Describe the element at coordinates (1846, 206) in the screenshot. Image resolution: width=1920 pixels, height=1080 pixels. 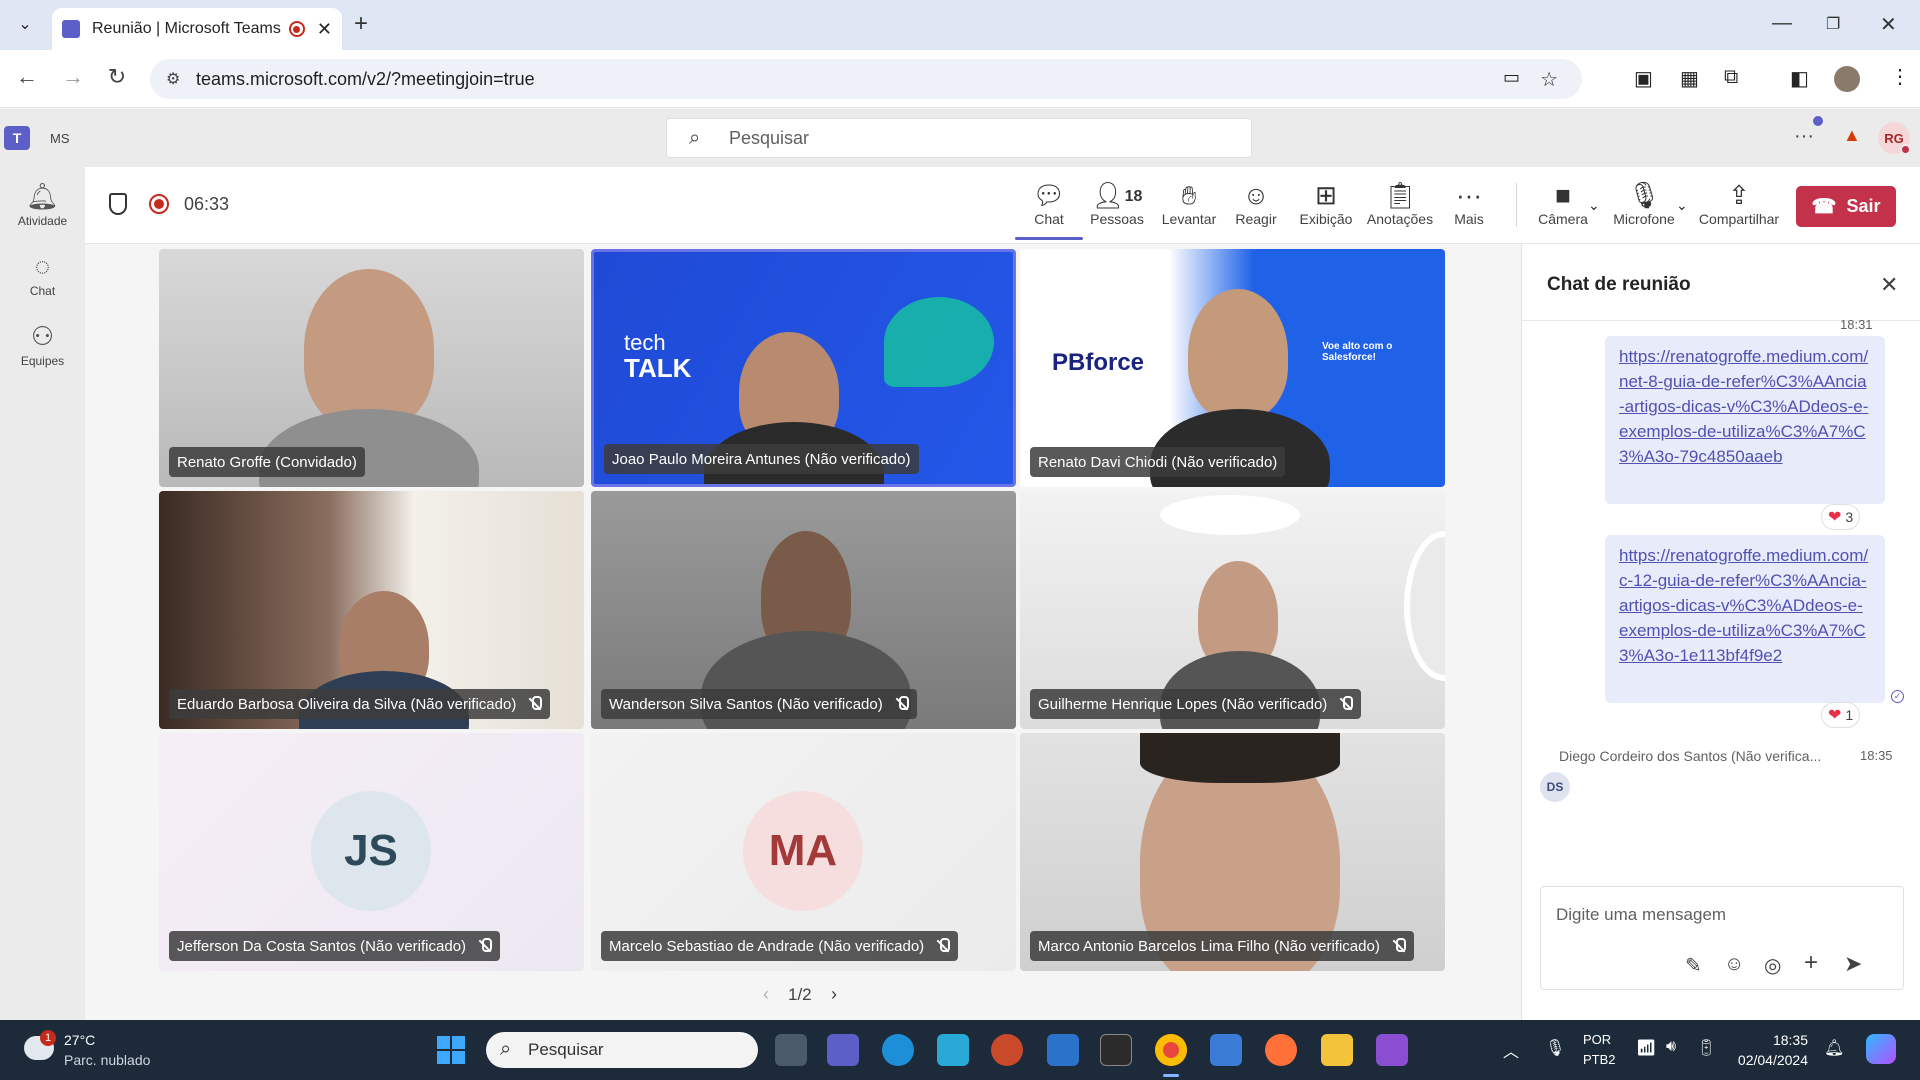
I see `leave-button: ☎ Sair` at that location.